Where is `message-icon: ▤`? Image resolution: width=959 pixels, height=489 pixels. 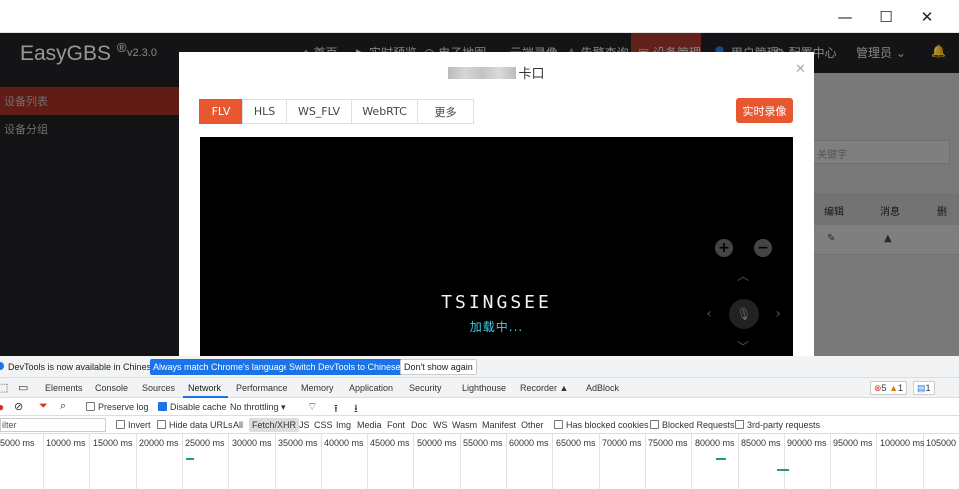 message-icon: ▤ is located at coordinates (921, 388).